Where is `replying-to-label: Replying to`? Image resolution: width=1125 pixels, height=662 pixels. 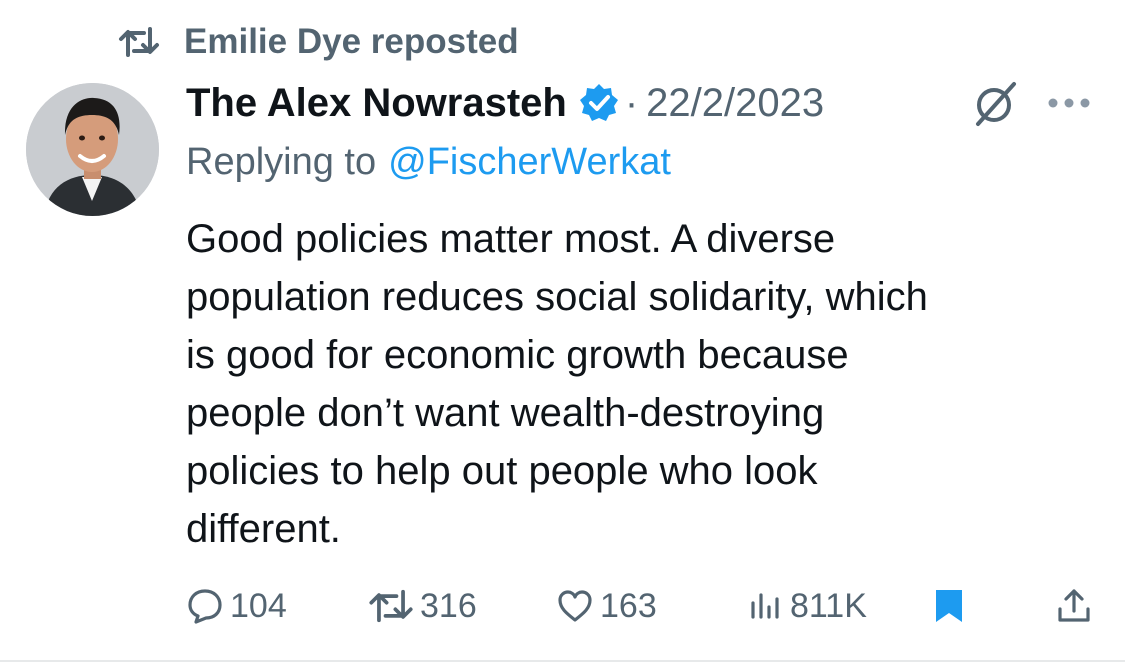
replying-to-label: Replying to is located at coordinates (281, 161).